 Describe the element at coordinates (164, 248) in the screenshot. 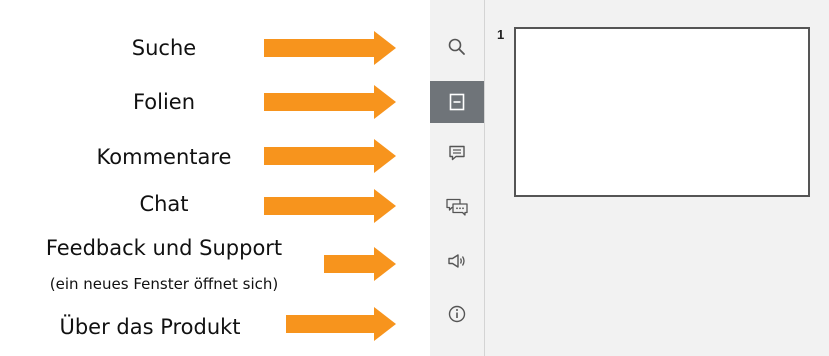

I see `label-feedback: Feedback und Support` at that location.